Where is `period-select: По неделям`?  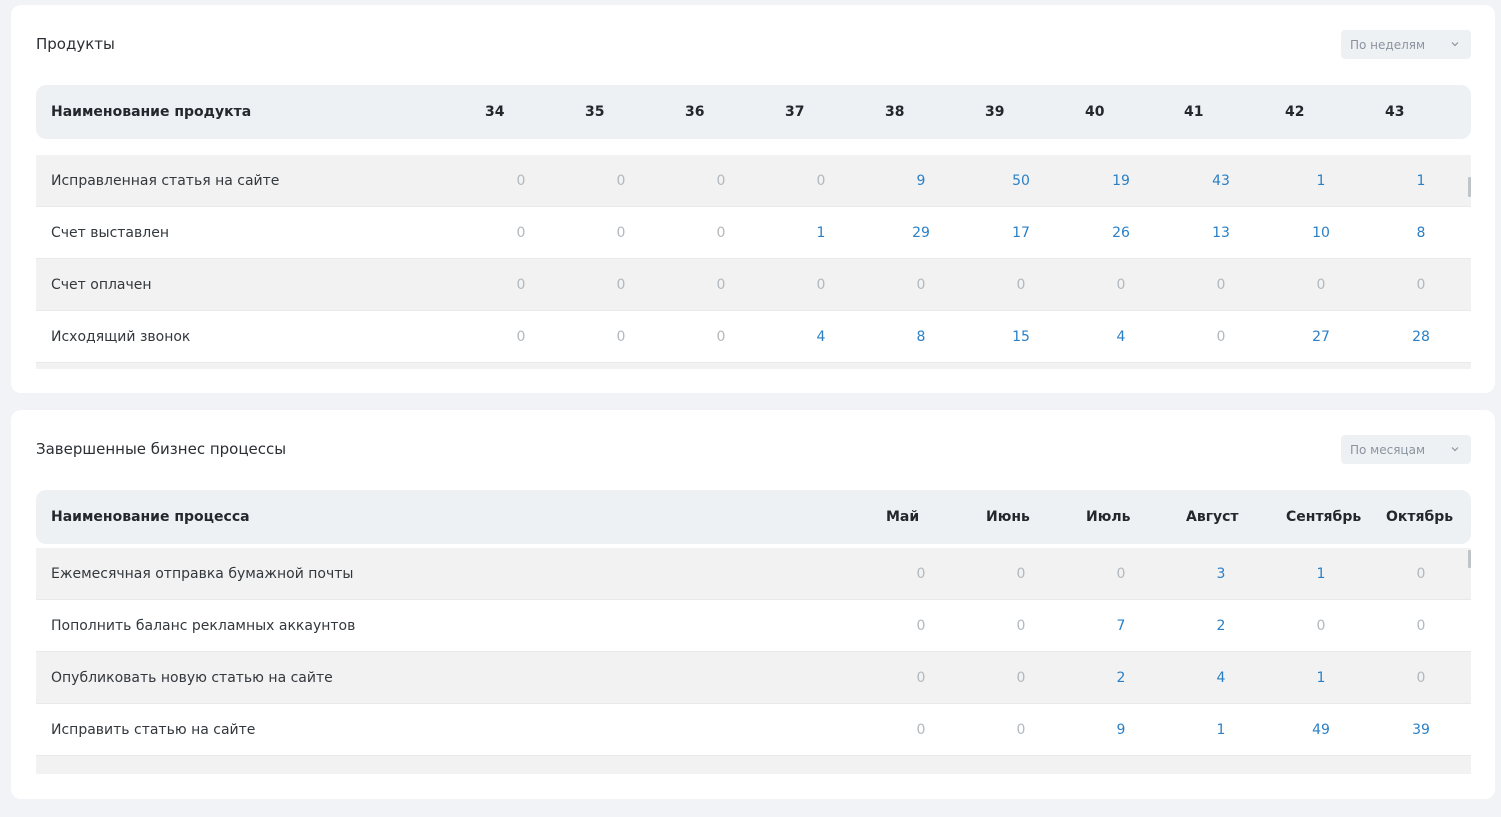 period-select: По неделям is located at coordinates (1406, 44).